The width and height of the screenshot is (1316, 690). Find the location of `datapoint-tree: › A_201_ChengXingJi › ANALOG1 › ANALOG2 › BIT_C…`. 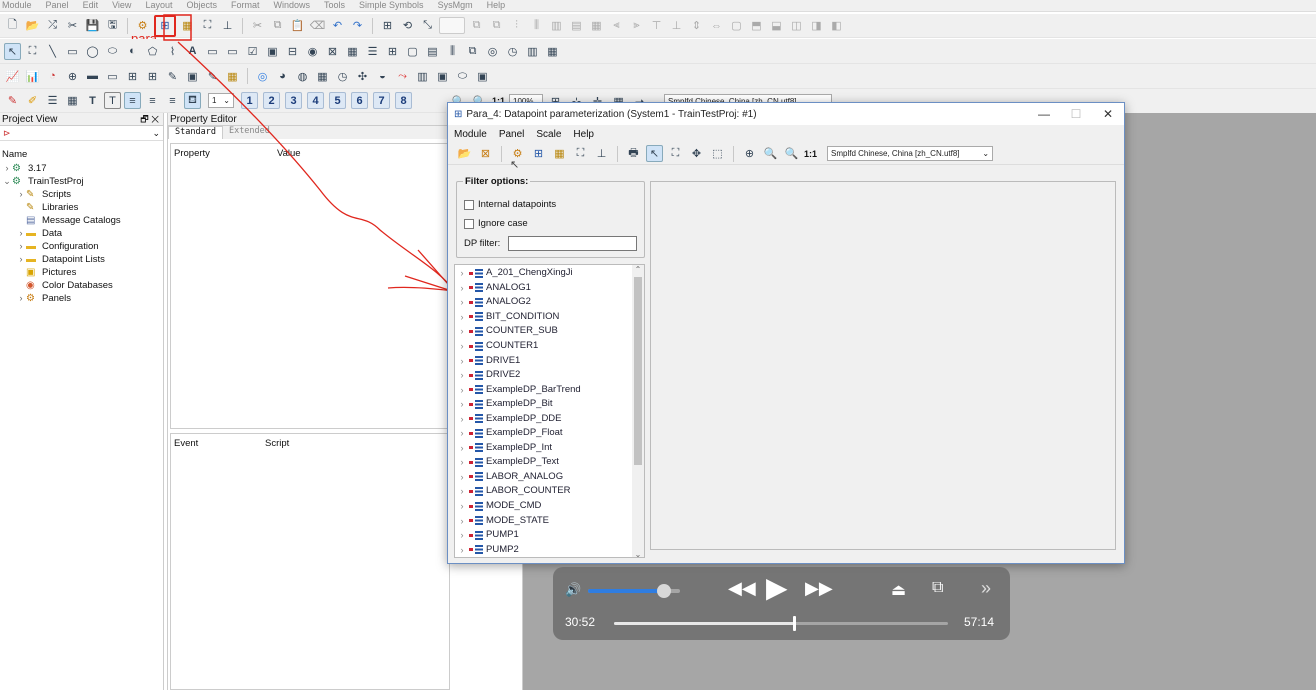

datapoint-tree: › A_201_ChengXingJi › ANALOG1 › ANALOG2 › BIT_C… is located at coordinates (549, 411).